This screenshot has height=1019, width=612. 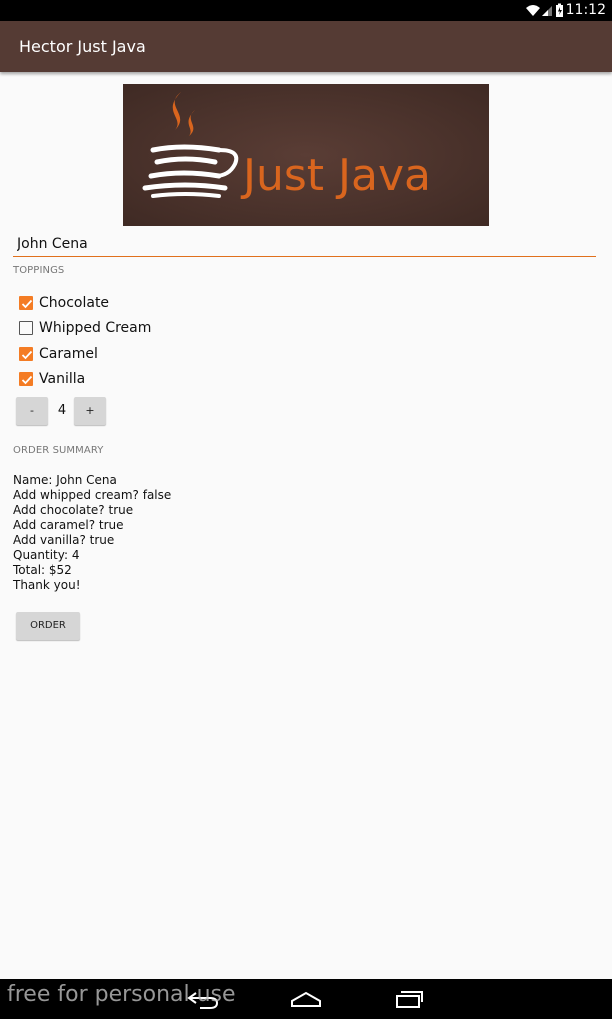 I want to click on increment-button: +, so click(x=90, y=411).